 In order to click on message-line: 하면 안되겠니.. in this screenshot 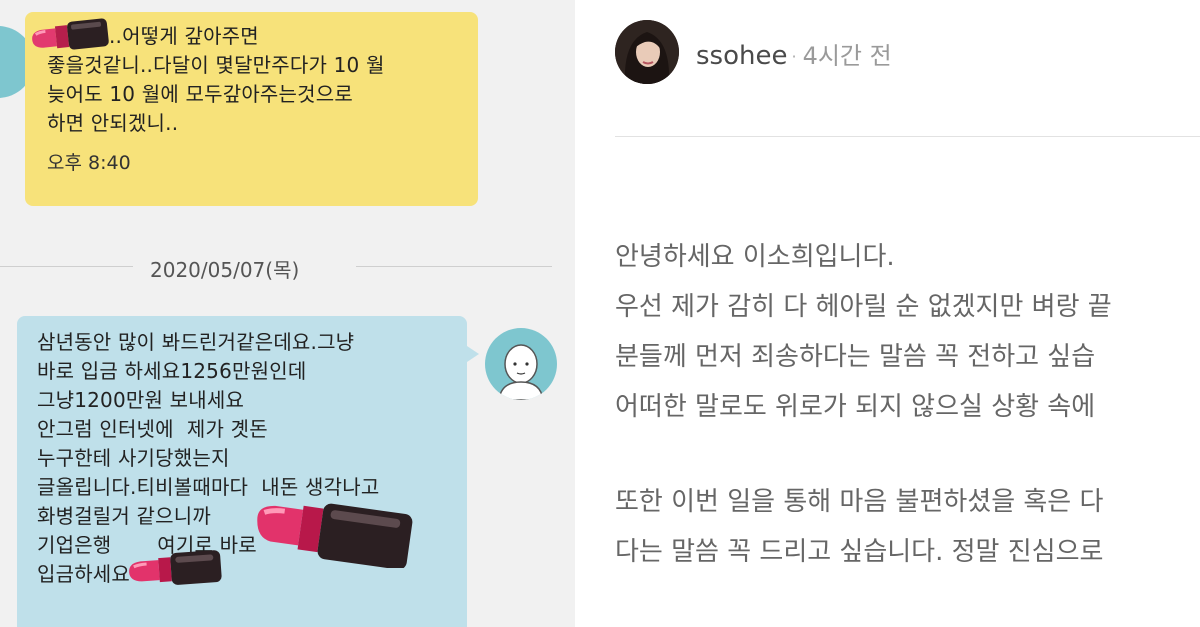, I will do `click(113, 123)`.